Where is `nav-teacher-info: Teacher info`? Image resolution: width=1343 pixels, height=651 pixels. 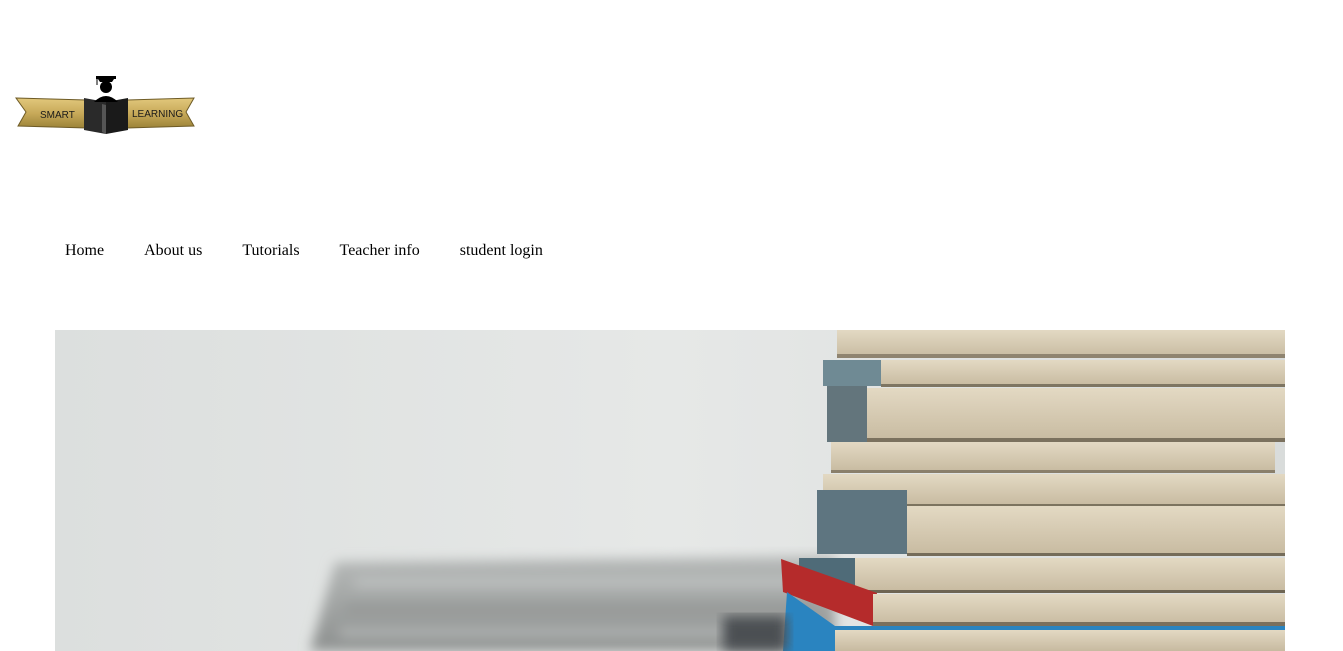 nav-teacher-info: Teacher info is located at coordinates (380, 251).